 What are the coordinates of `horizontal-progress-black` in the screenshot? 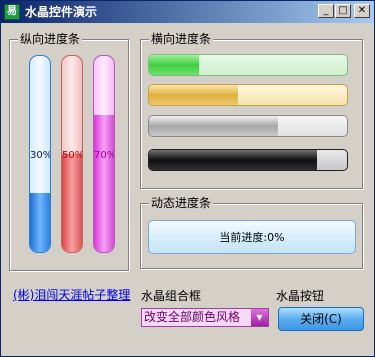 It's located at (248, 160).